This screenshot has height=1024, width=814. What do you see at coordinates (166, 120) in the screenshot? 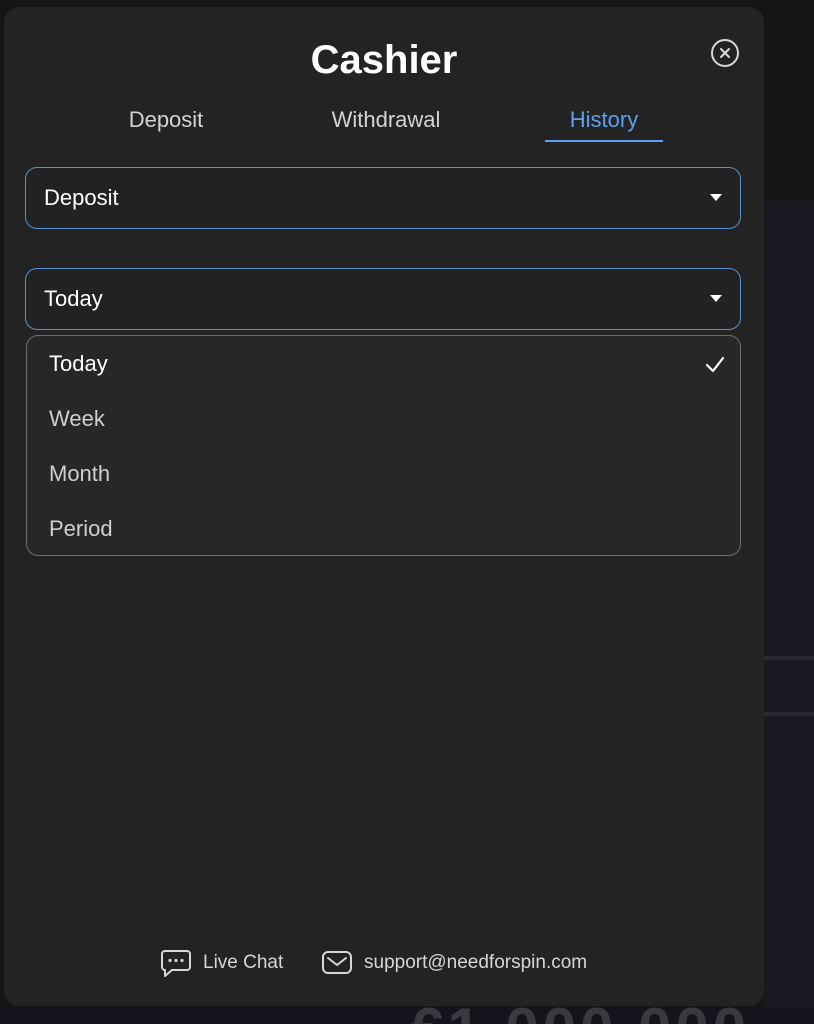
I see `tab-deposit: Deposit` at bounding box center [166, 120].